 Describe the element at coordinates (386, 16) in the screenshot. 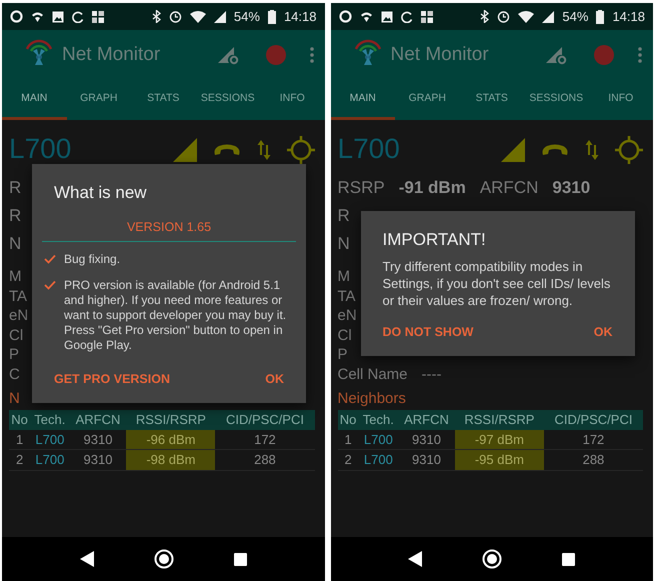

I see `image-icon` at that location.